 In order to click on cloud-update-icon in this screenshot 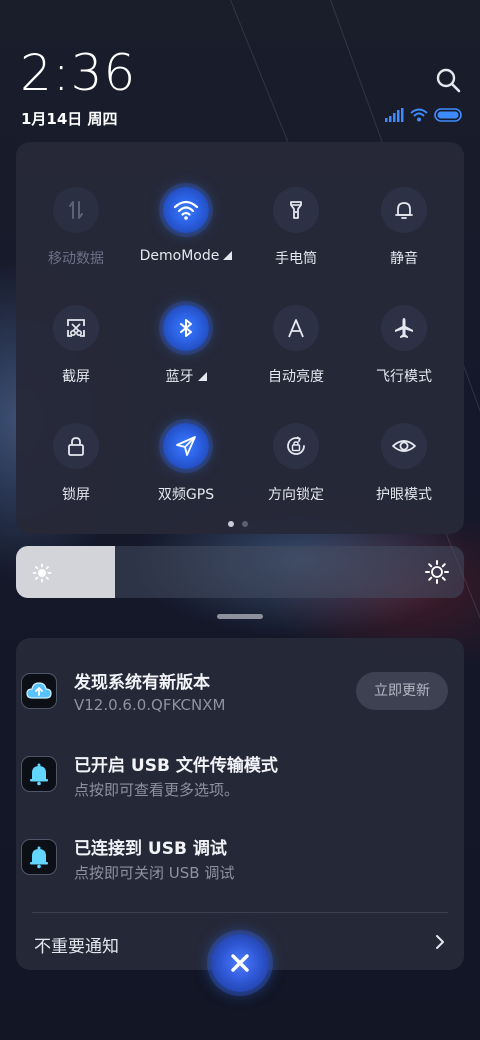, I will do `click(39, 690)`.